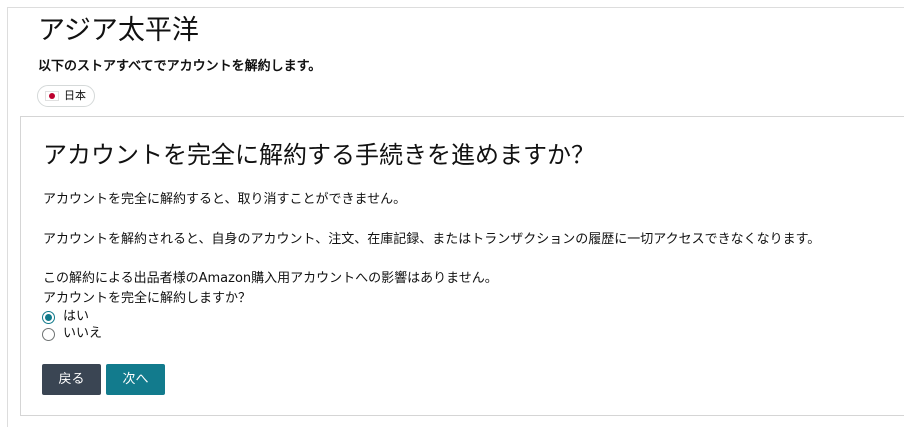 This screenshot has width=904, height=427. What do you see at coordinates (83, 333) in the screenshot?
I see `radio-no-label: いいえ` at bounding box center [83, 333].